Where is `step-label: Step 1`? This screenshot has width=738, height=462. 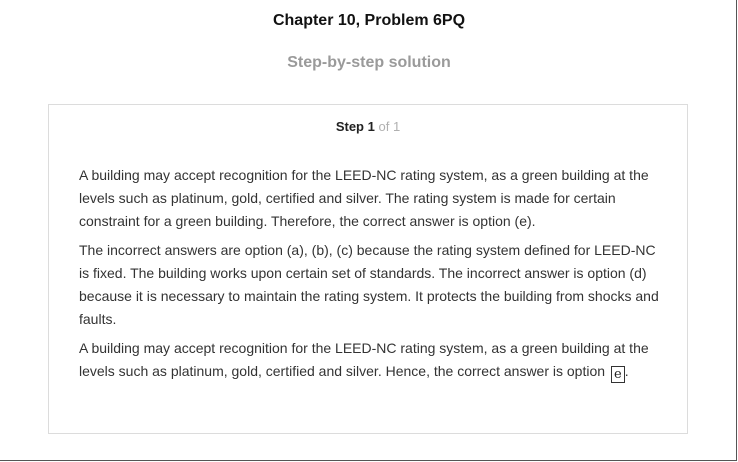
step-label: Step 1 is located at coordinates (355, 126).